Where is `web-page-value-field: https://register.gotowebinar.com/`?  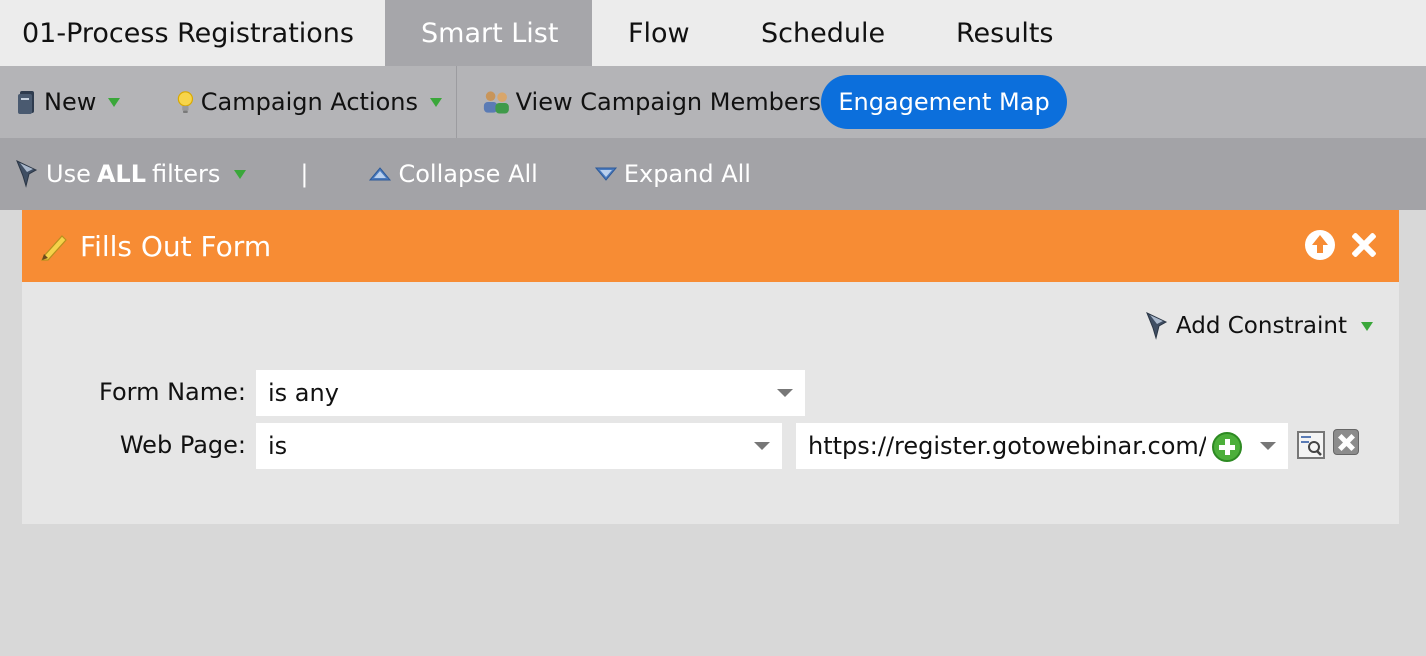
web-page-value-field: https://register.gotowebinar.com/ is located at coordinates (1042, 446).